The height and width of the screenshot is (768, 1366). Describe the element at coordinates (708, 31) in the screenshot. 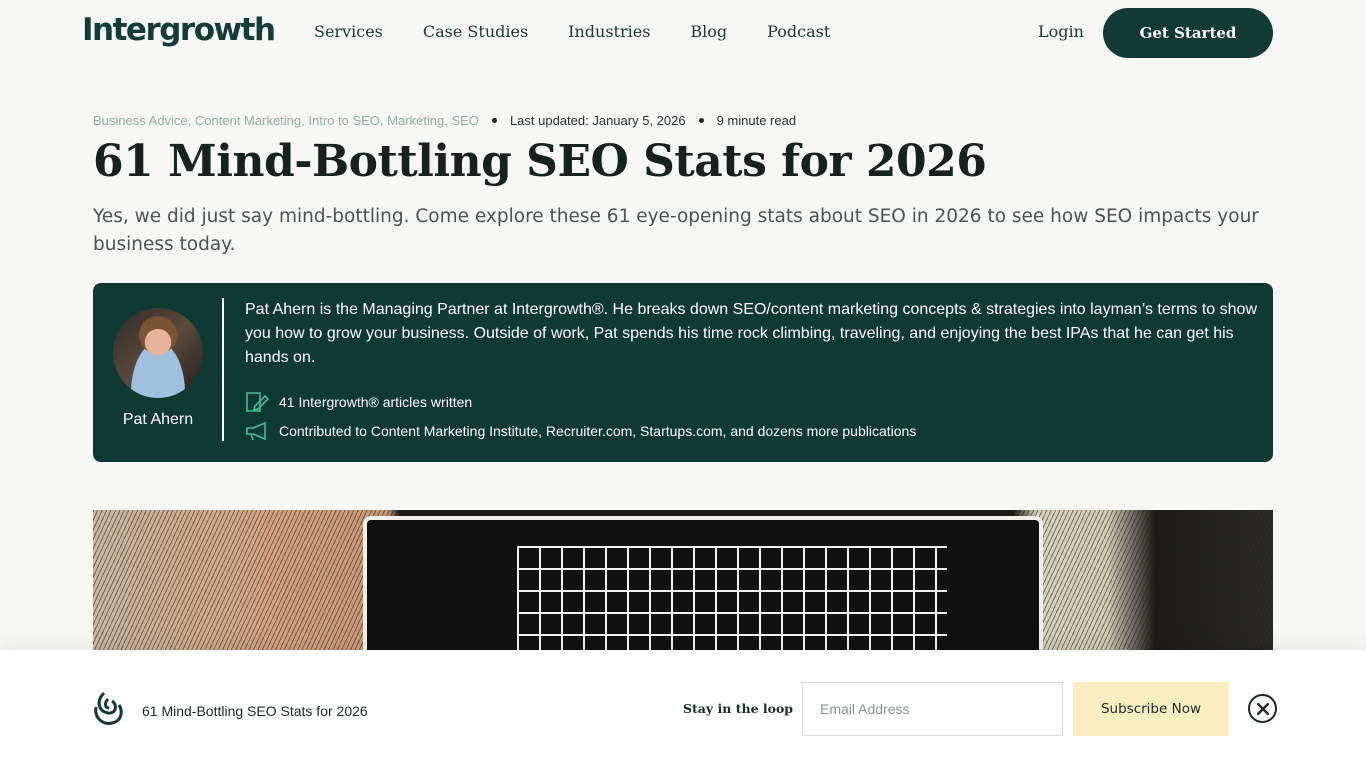

I see `nav-blog: Blog` at that location.